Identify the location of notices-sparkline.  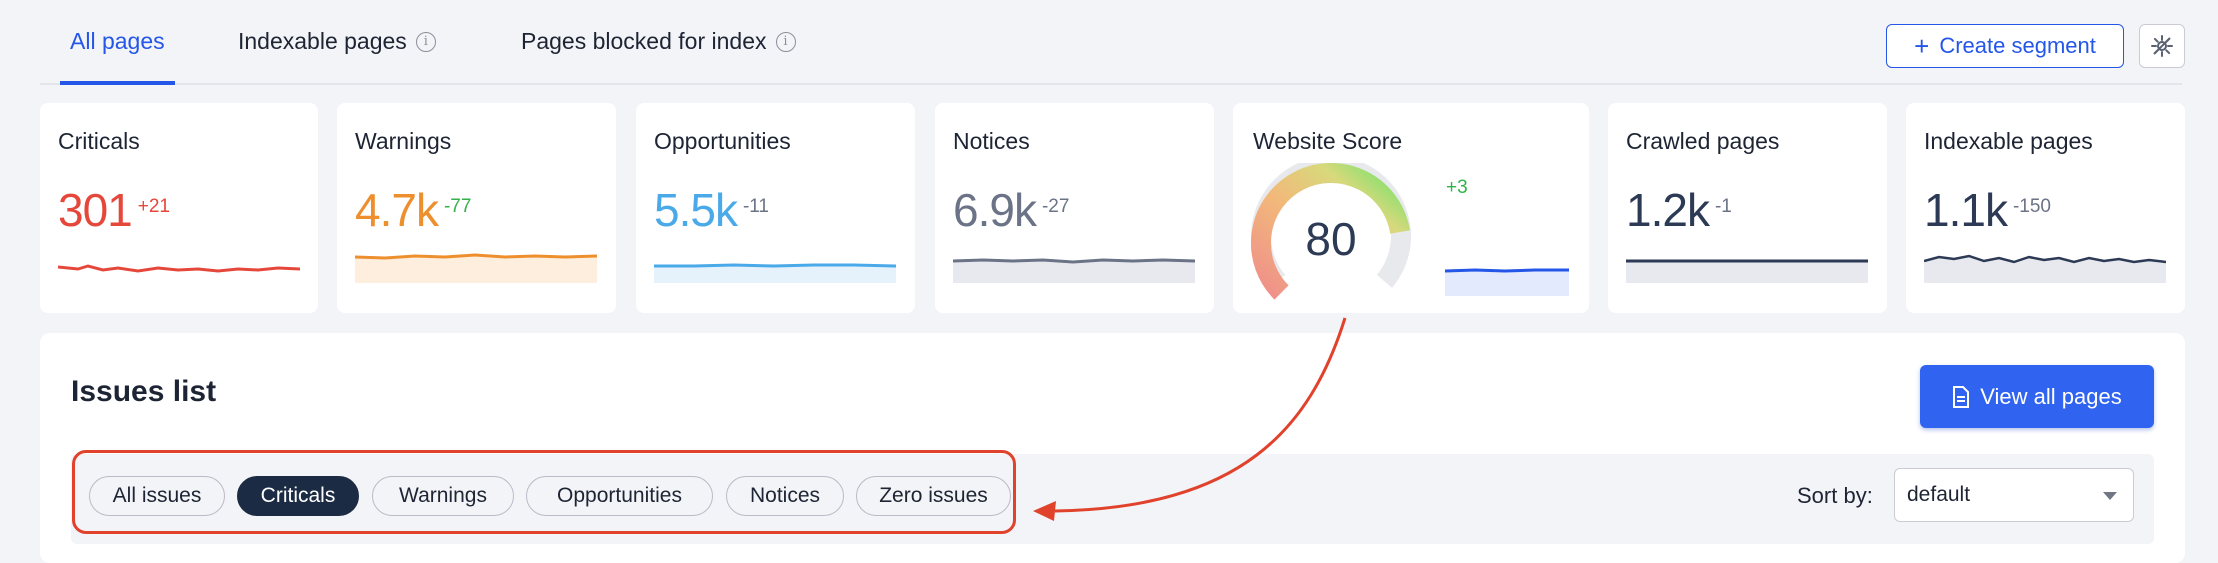
(1074, 270).